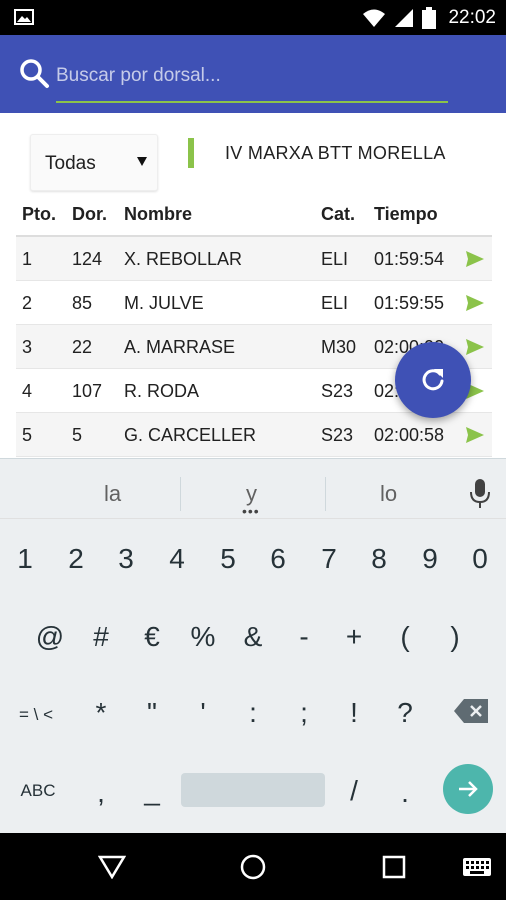 Image resolution: width=506 pixels, height=900 pixels. What do you see at coordinates (70, 163) in the screenshot?
I see `category-select-value: Todas` at bounding box center [70, 163].